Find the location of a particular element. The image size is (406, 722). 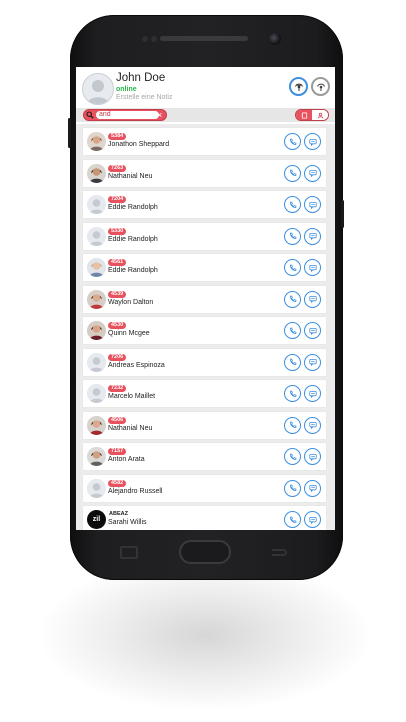

volume-button is located at coordinates (69, 133).